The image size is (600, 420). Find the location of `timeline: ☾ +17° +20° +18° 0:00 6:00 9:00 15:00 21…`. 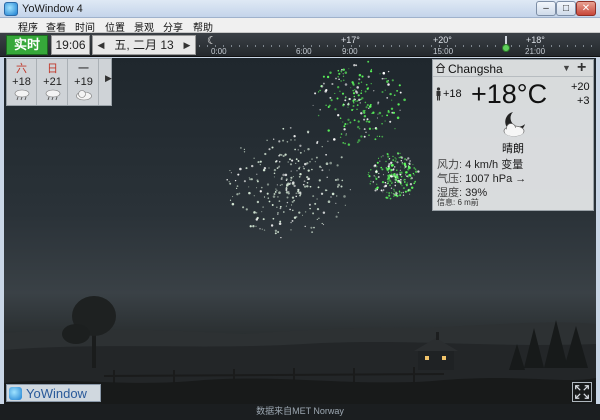

timeline: ☾ +17° +20° +18° 0:00 6:00 9:00 15:00 21… is located at coordinates (399, 45).